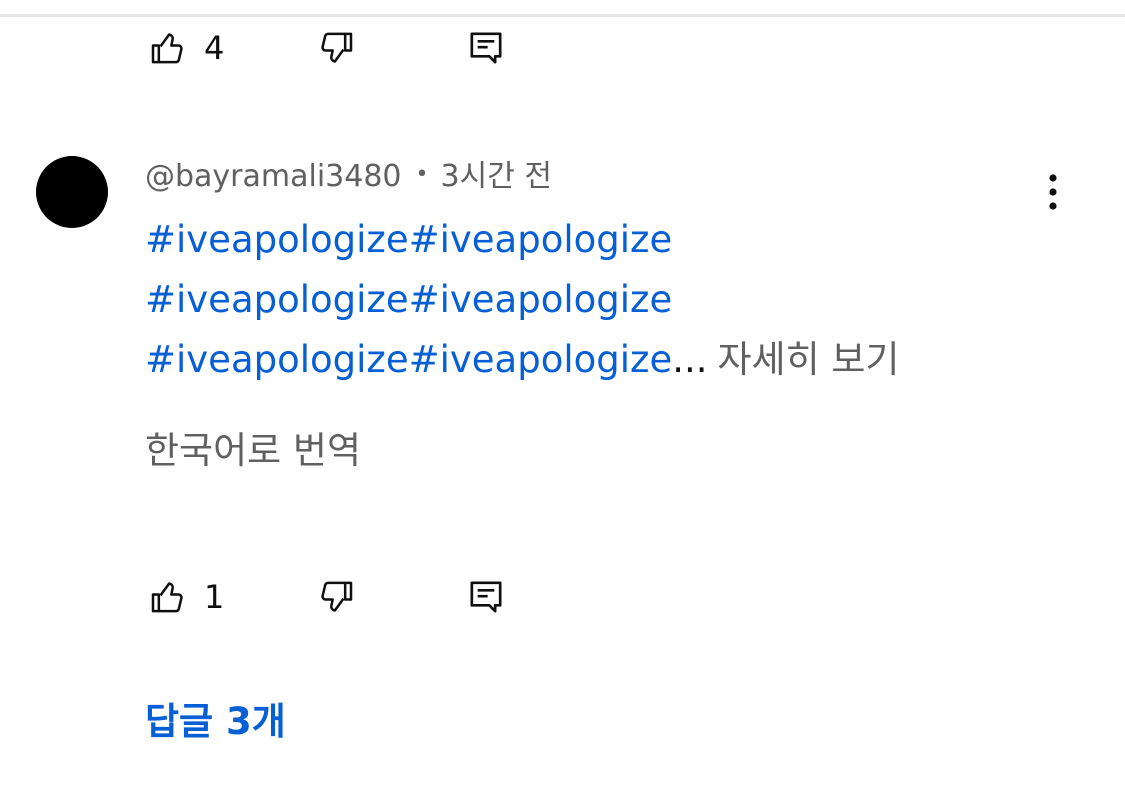 The width and height of the screenshot is (1125, 792). I want to click on comment-action-bar: 1, so click(356, 597).